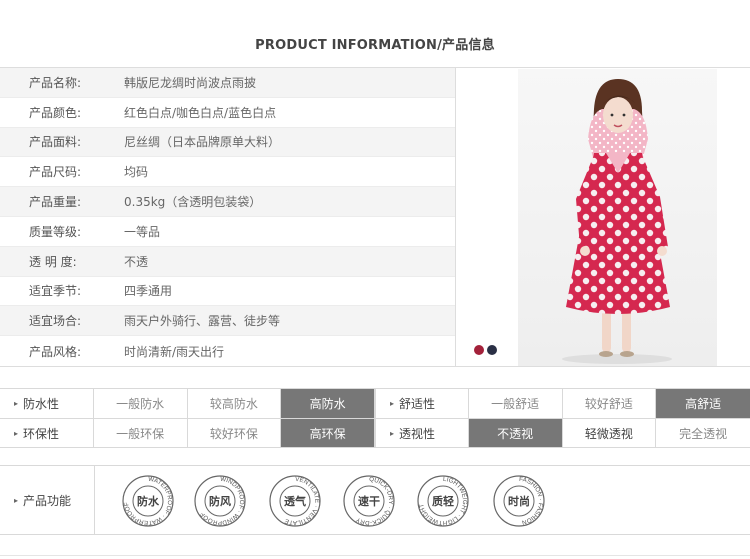 This screenshot has height=559, width=750. Describe the element at coordinates (228, 232) in the screenshot. I see `info-row: 质量等级: 一等品` at that location.